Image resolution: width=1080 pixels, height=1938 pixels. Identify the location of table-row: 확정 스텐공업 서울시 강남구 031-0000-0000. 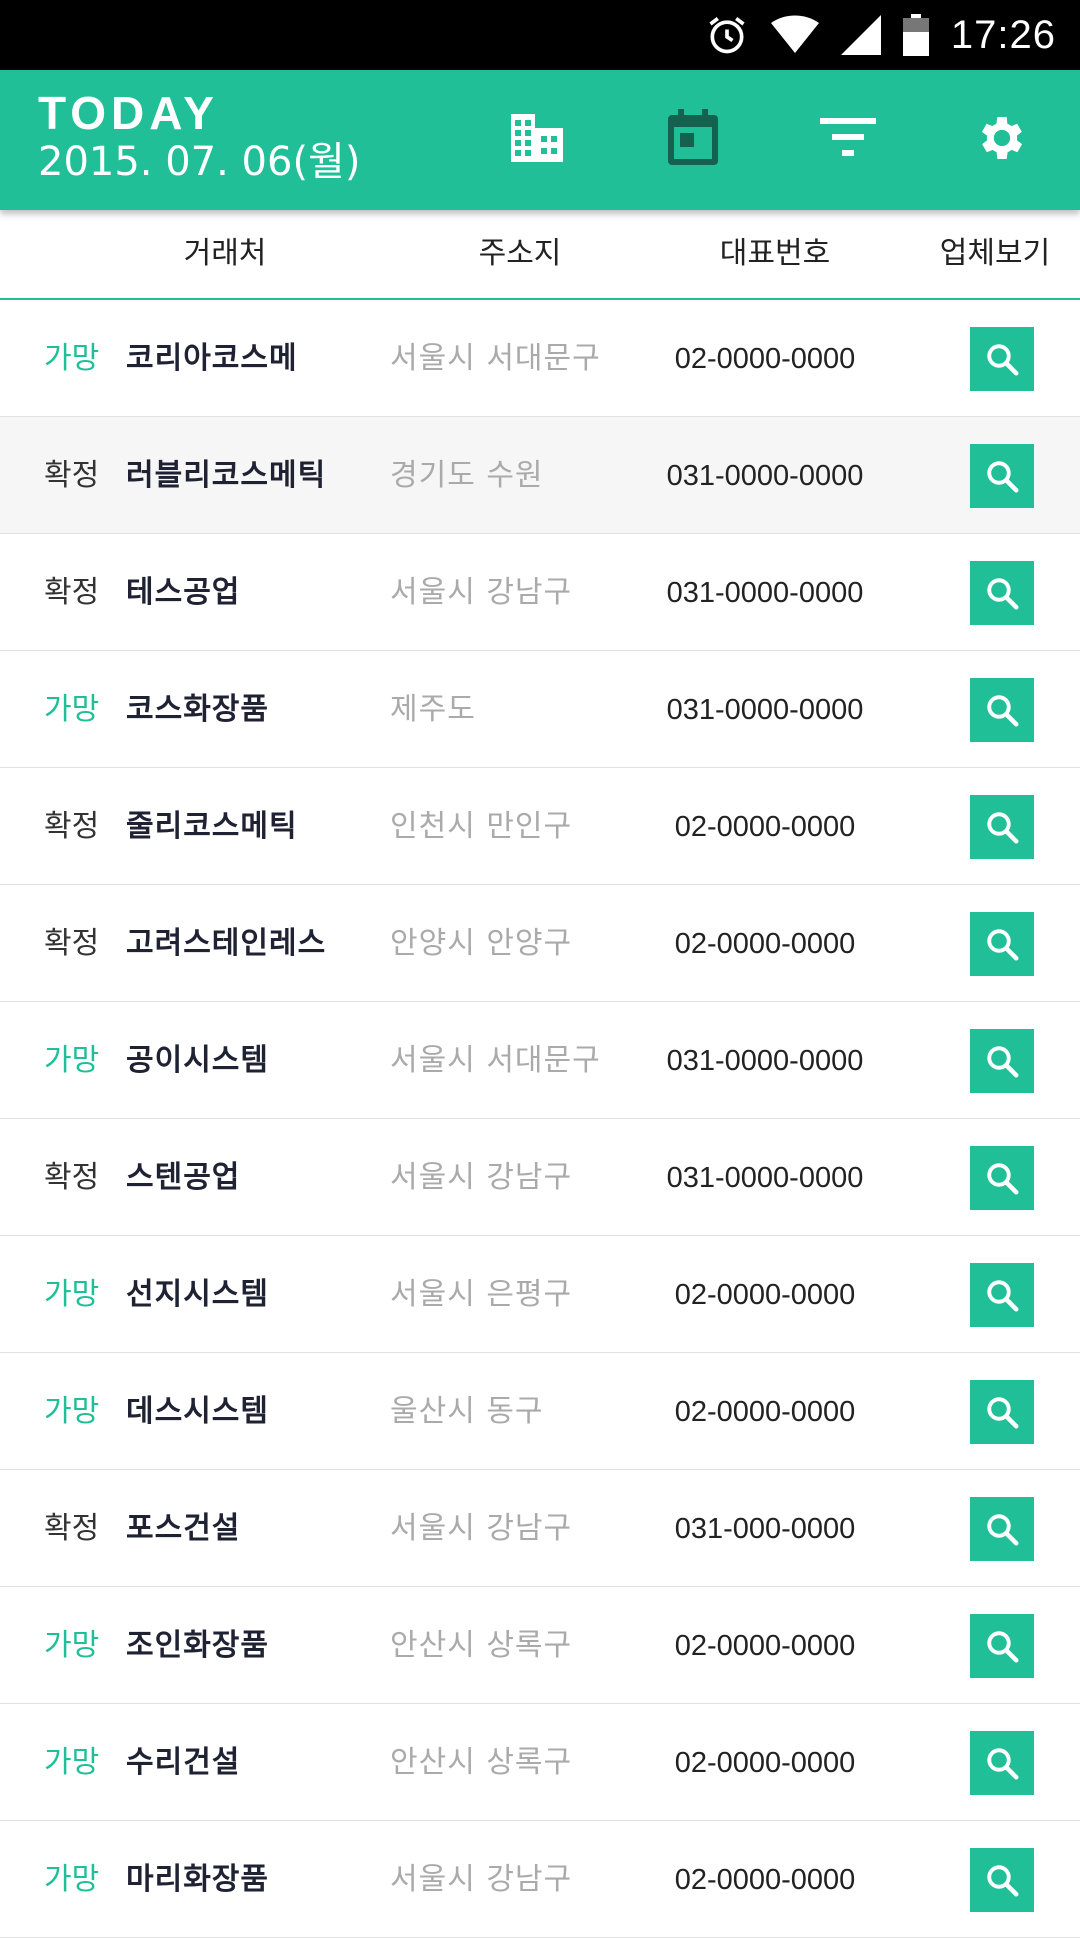
(540, 1177).